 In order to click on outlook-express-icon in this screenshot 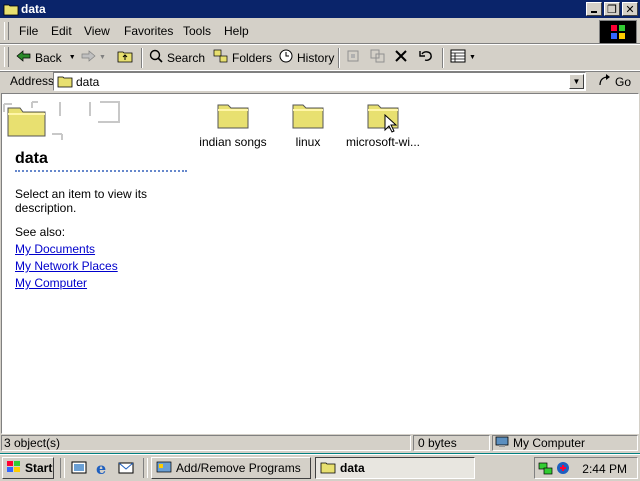, I will do `click(126, 469)`.